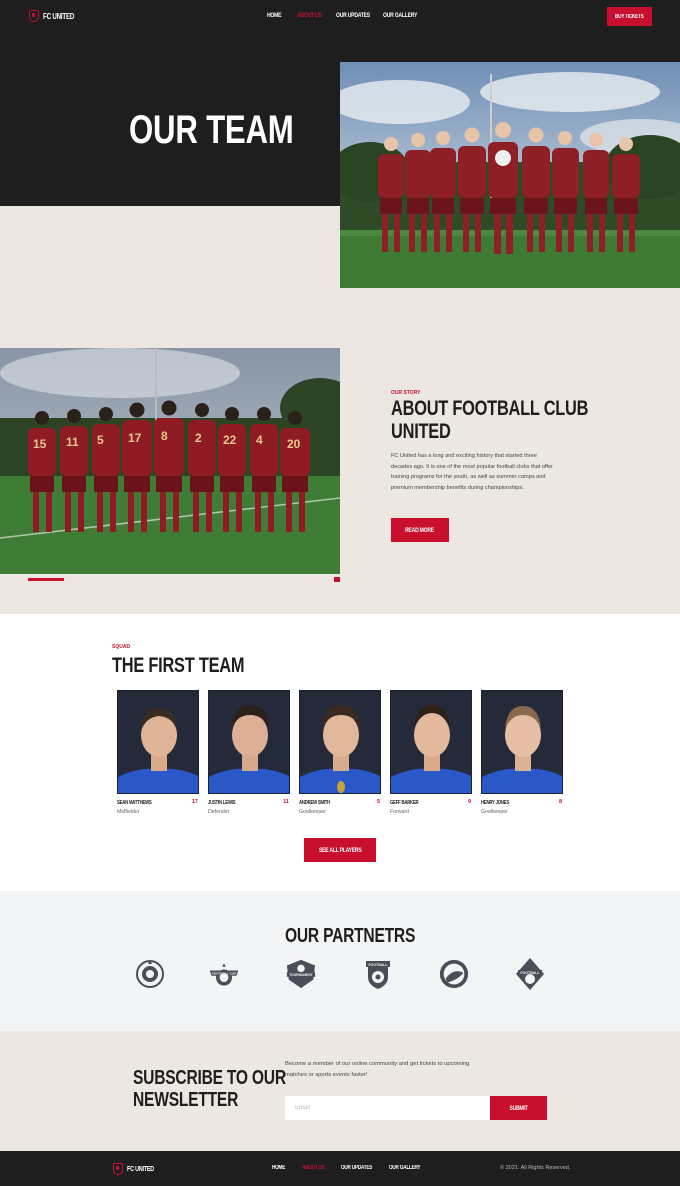 The height and width of the screenshot is (1186, 680). What do you see at coordinates (535, 1168) in the screenshot?
I see `copyright-text: © 2021. All Rights Reserved.` at bounding box center [535, 1168].